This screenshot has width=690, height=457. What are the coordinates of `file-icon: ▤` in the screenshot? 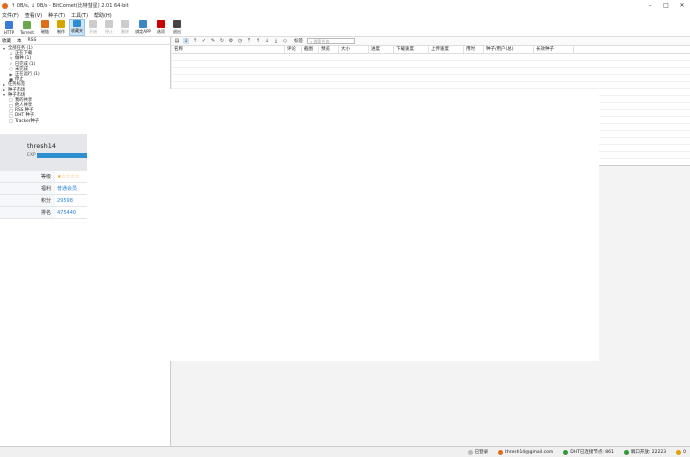 It's located at (177, 41).